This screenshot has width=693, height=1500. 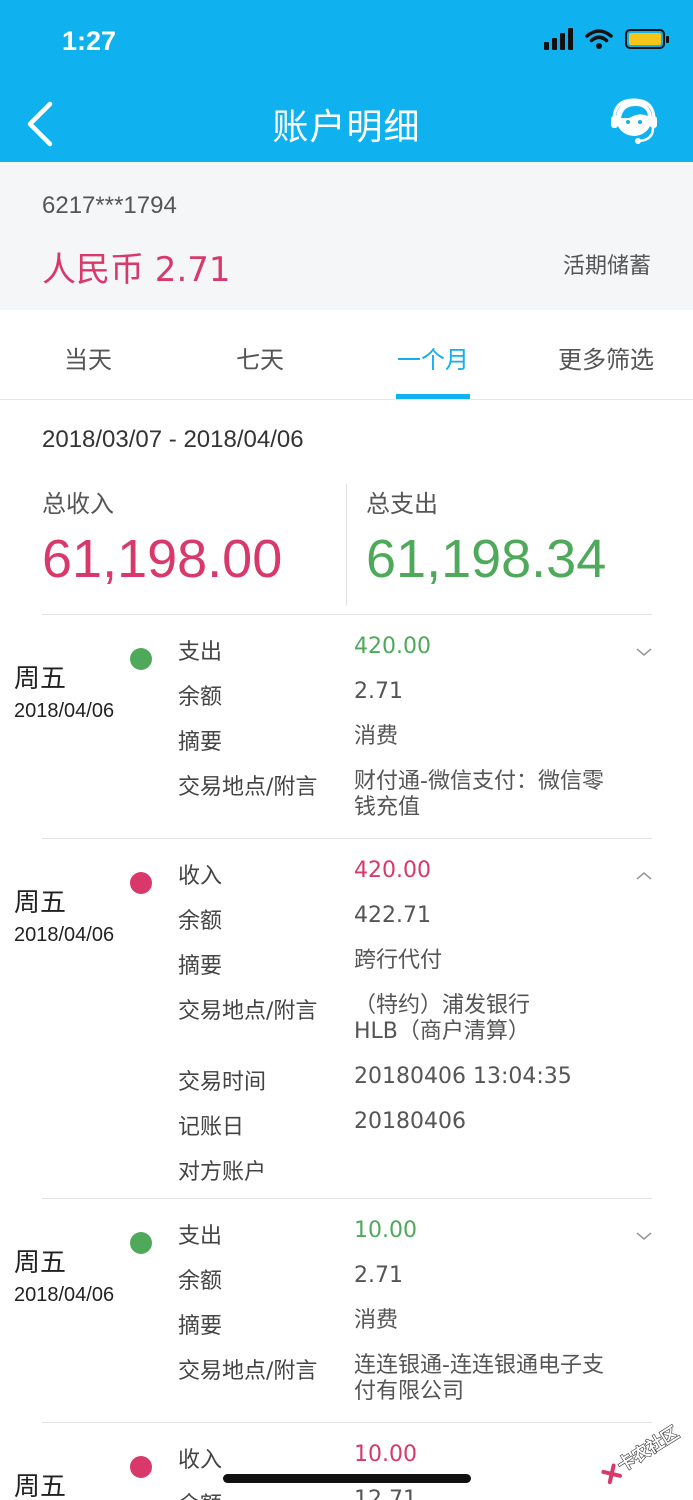 What do you see at coordinates (648, 1449) in the screenshot?
I see `svg-text: 卡农社区` at bounding box center [648, 1449].